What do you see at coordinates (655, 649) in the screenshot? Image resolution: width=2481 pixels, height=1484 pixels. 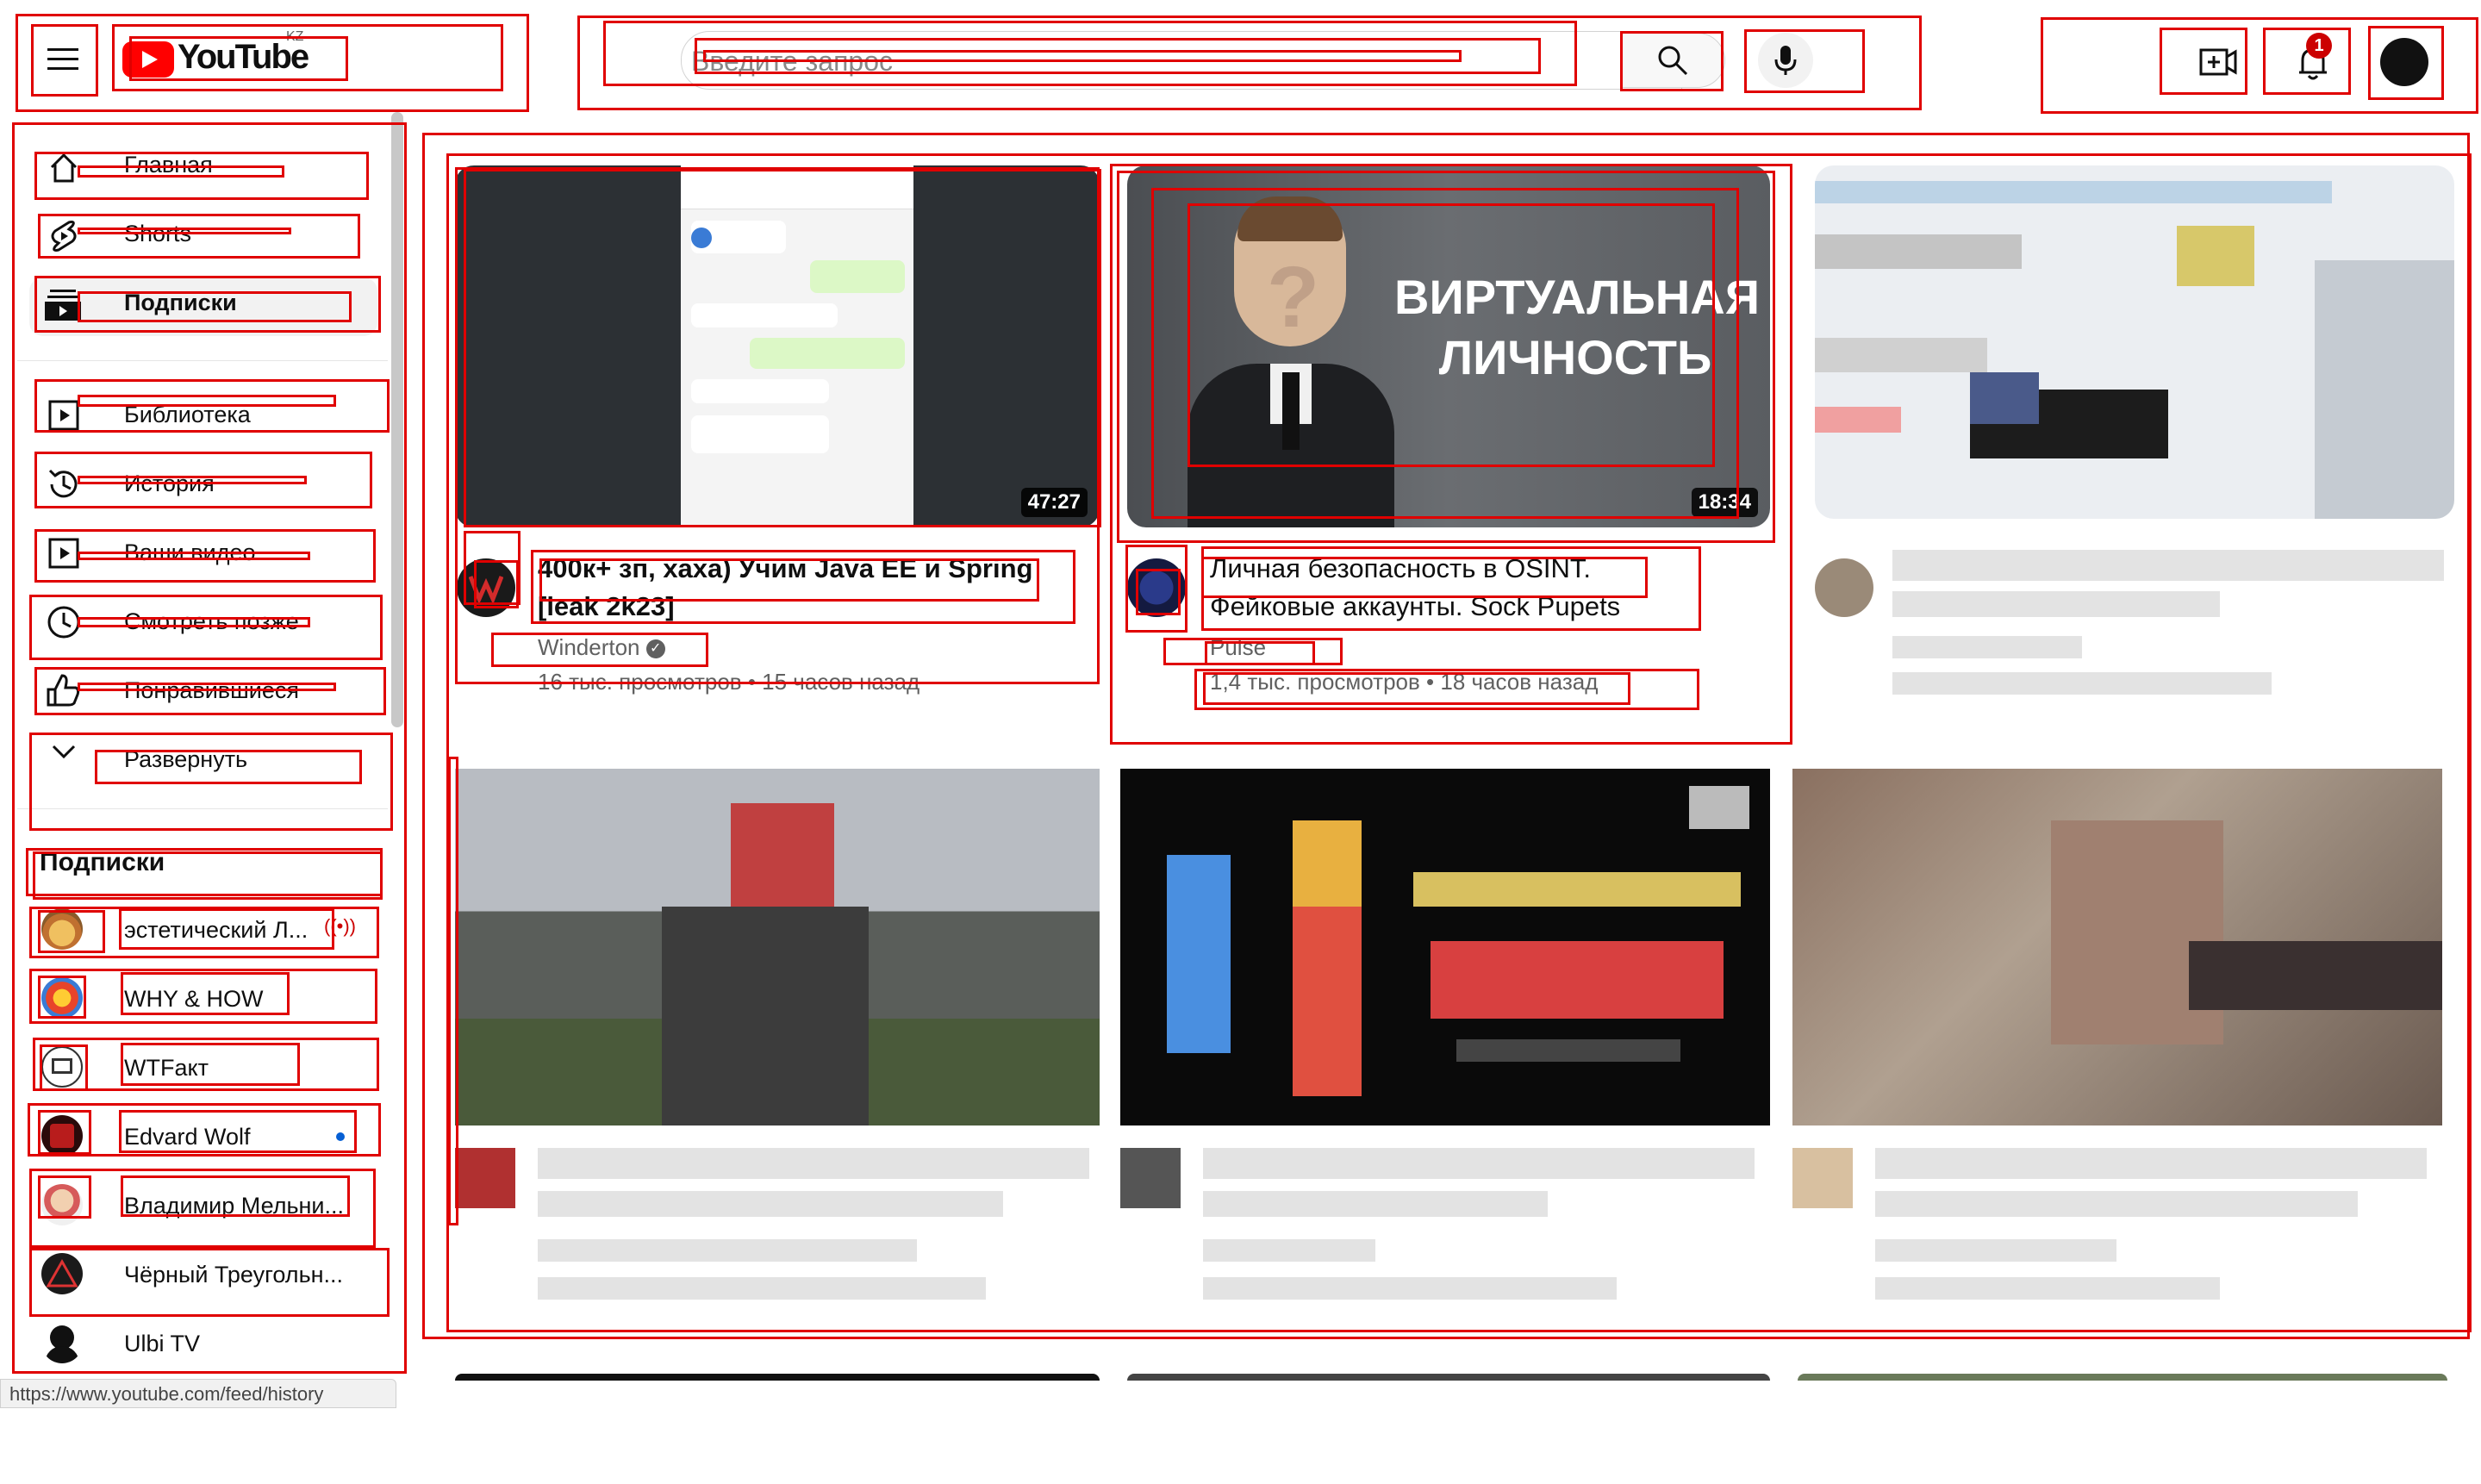 I see `verified-icon: ✓` at bounding box center [655, 649].